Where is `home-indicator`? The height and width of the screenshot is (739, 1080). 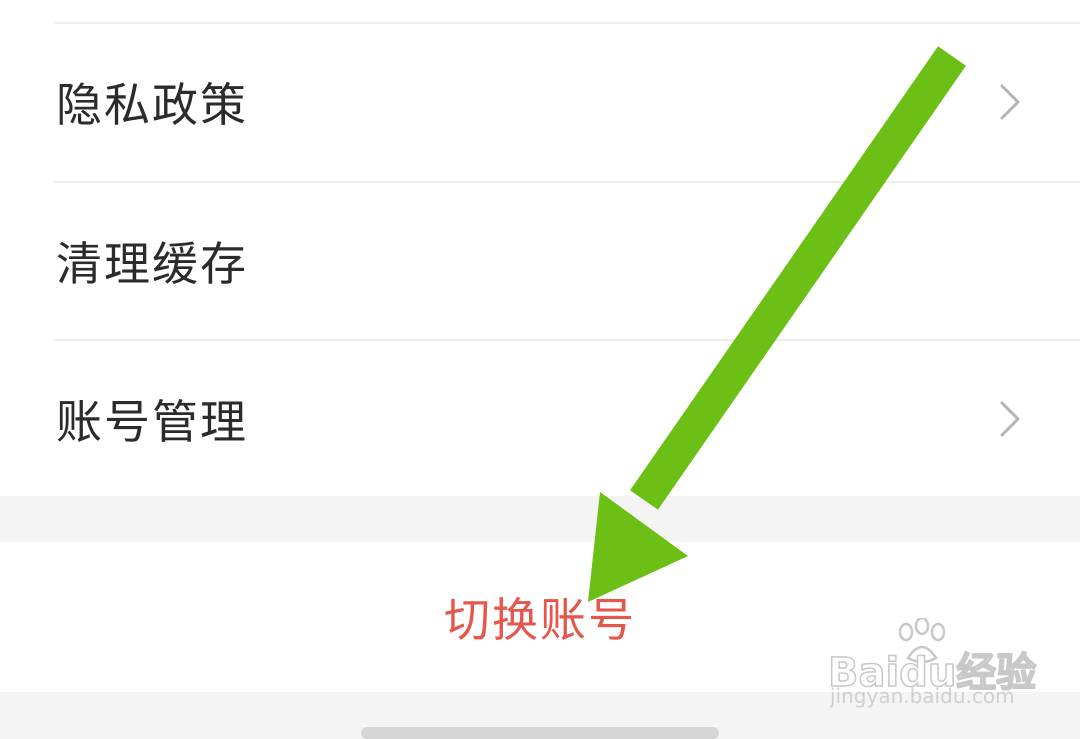 home-indicator is located at coordinates (540, 733).